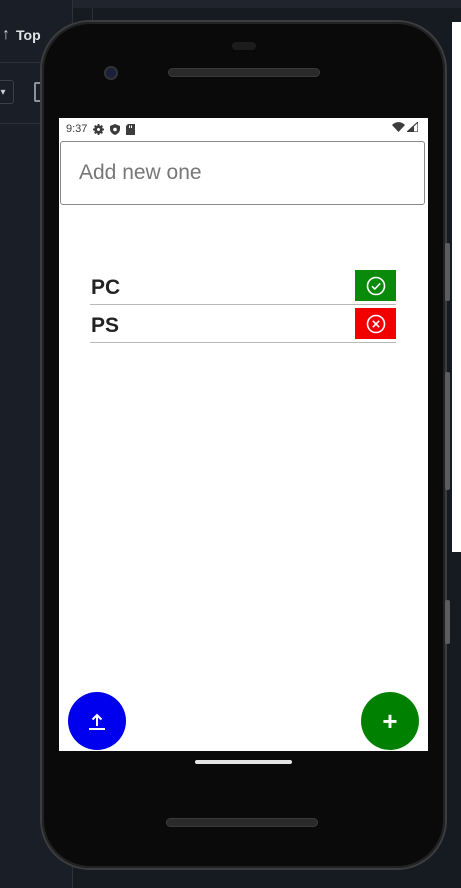 This screenshot has height=888, width=461. I want to click on status-time: 9:37, so click(77, 129).